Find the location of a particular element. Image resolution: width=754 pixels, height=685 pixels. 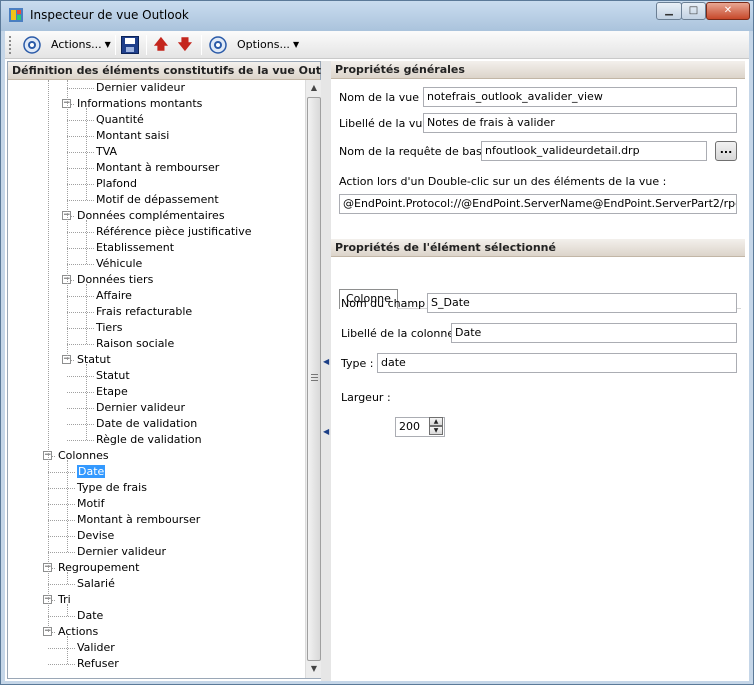

field-name-input: S_Date is located at coordinates (582, 303).